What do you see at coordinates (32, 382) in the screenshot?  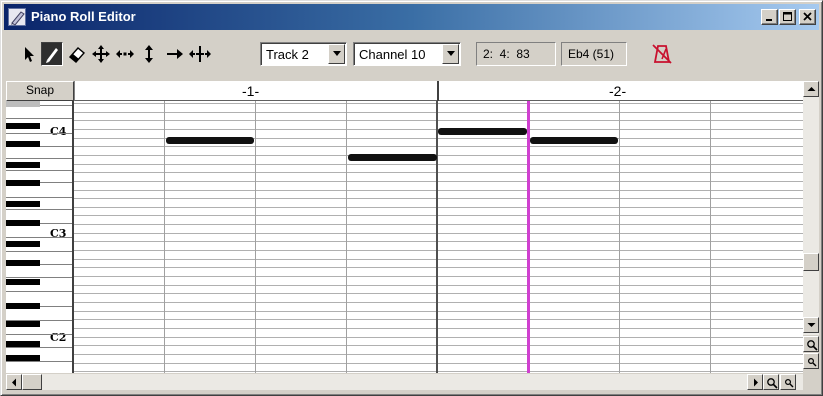 I see `horizontal-scroll-thumb` at bounding box center [32, 382].